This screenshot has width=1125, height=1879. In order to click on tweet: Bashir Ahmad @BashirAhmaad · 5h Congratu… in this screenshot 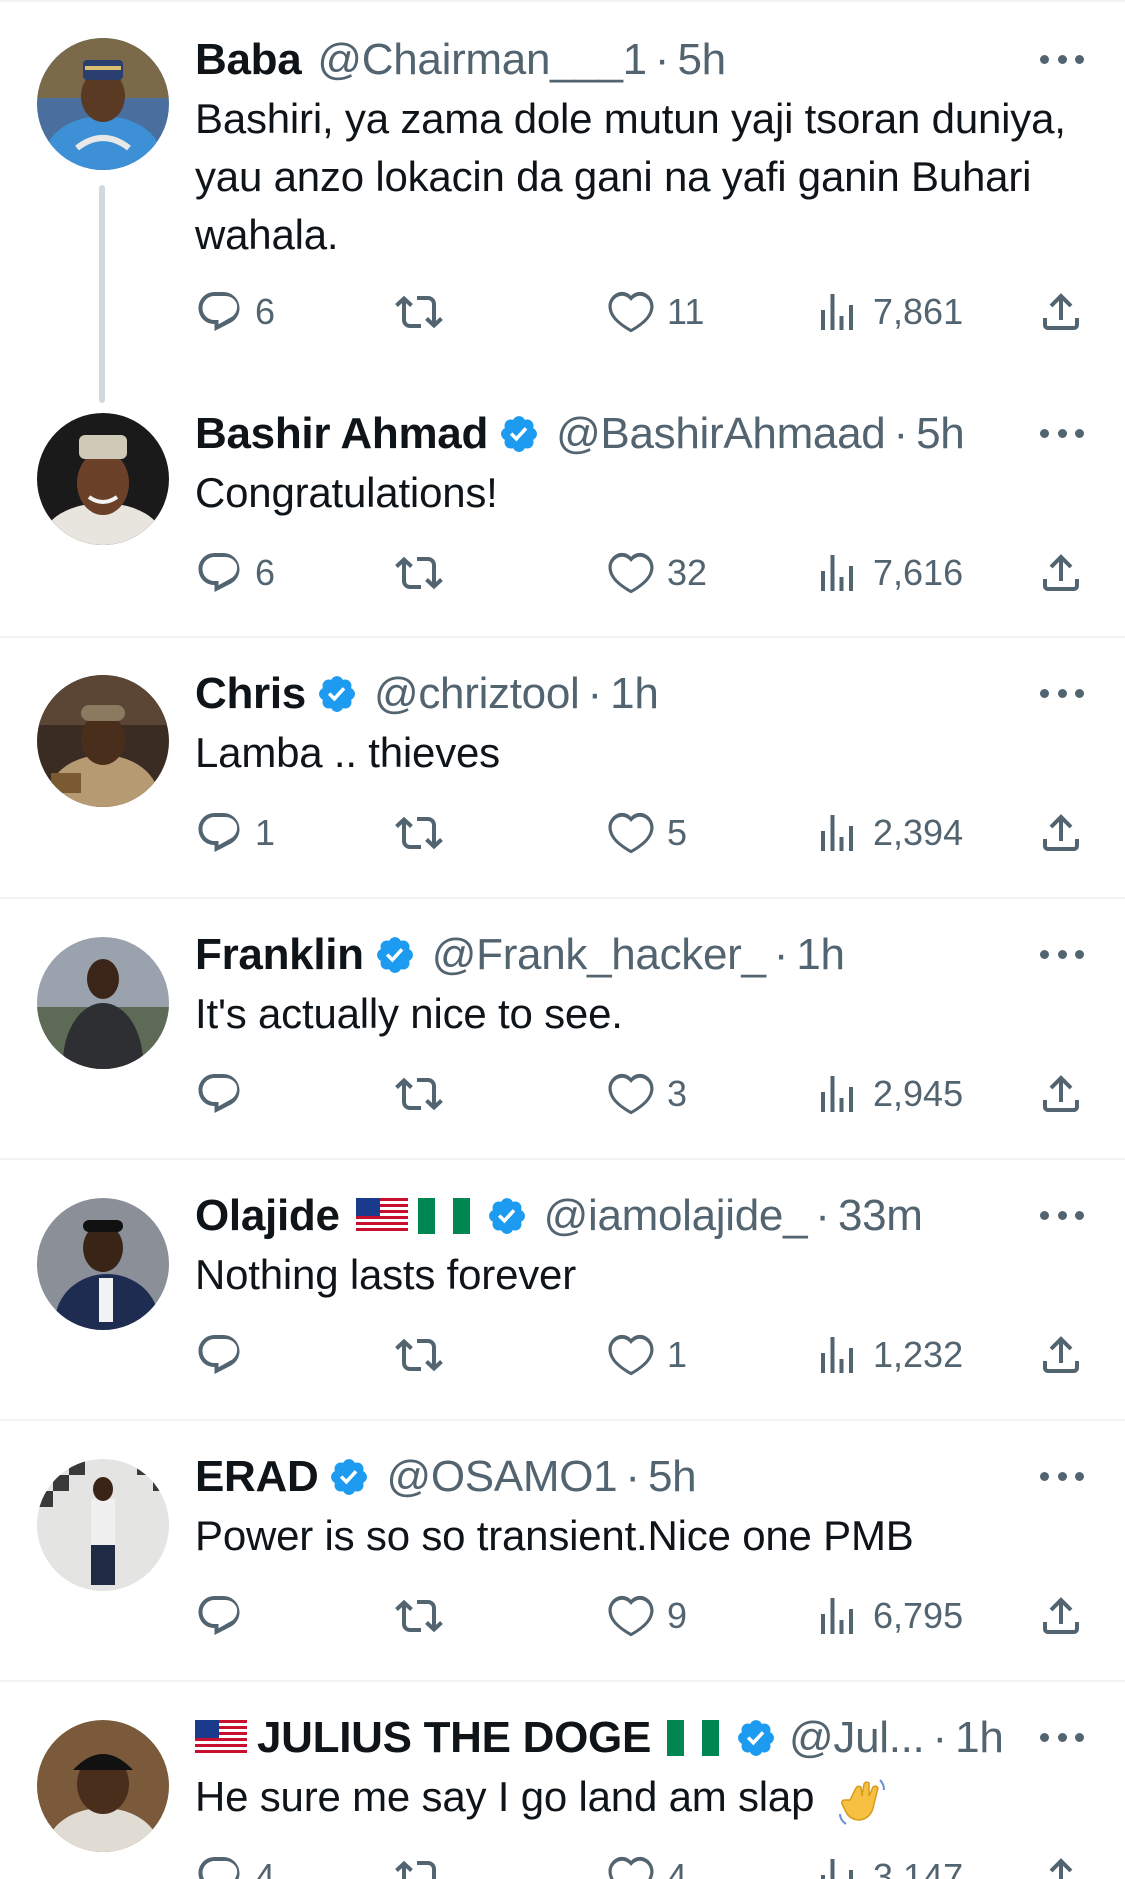, I will do `click(562, 509)`.